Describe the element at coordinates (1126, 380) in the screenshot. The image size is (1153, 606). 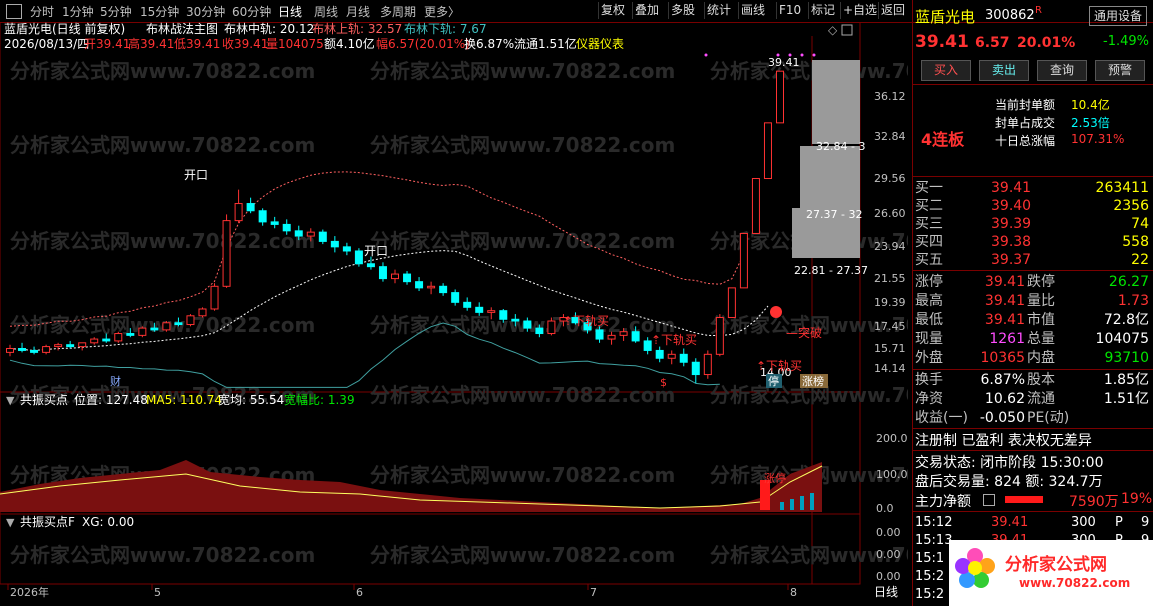
I see `stat-value: 1.85亿` at that location.